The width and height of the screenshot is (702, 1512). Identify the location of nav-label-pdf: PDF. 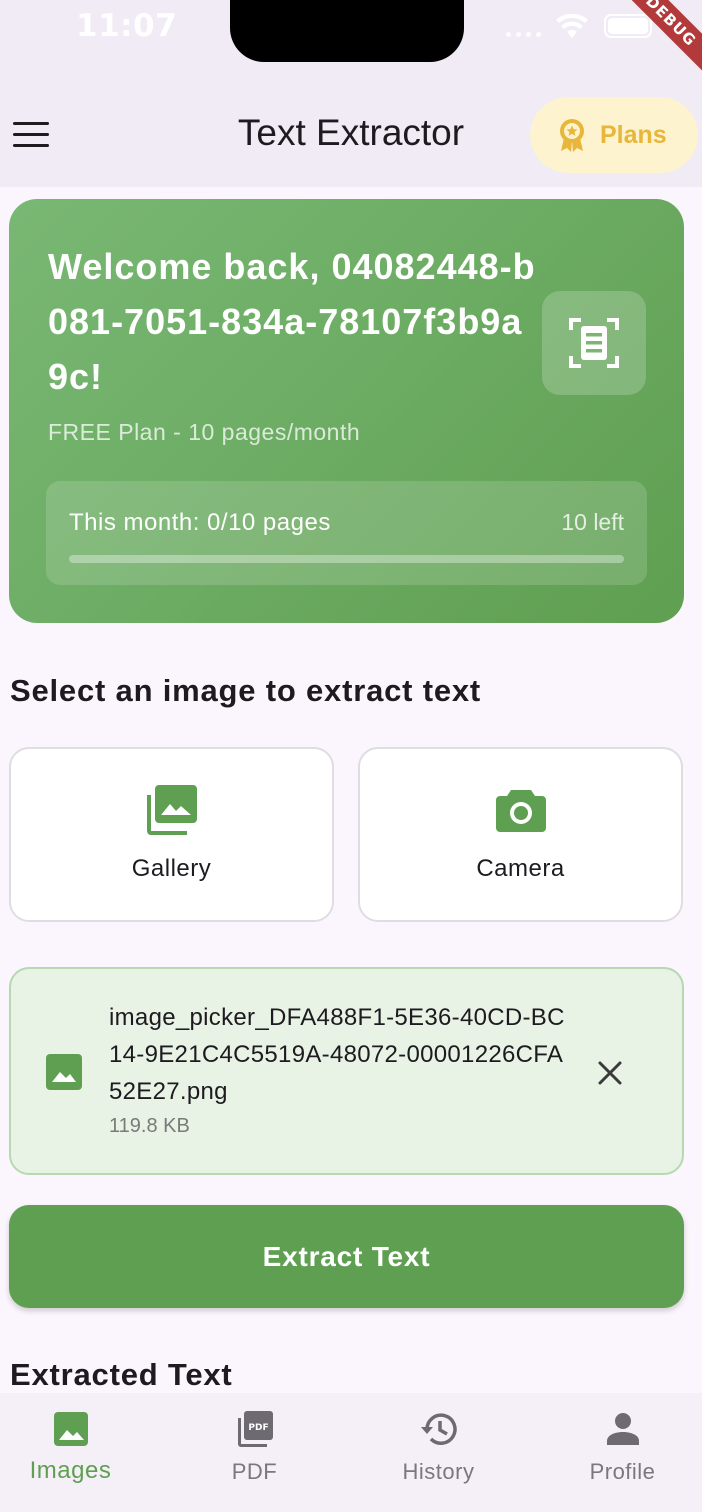
(254, 1471).